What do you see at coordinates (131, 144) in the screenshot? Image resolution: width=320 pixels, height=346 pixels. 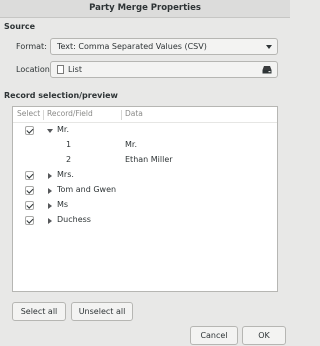 I see `field-data: Mr.` at bounding box center [131, 144].